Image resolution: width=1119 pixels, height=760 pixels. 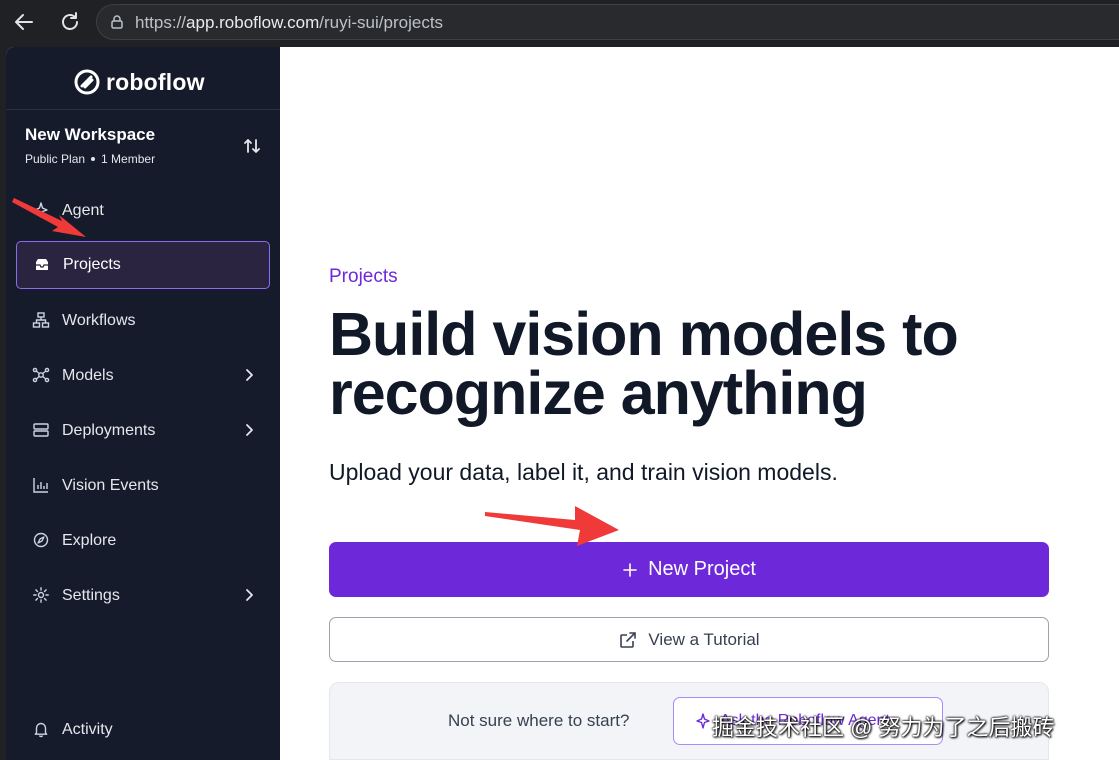 I want to click on sidebar-item-label: Deployments, so click(x=109, y=430).